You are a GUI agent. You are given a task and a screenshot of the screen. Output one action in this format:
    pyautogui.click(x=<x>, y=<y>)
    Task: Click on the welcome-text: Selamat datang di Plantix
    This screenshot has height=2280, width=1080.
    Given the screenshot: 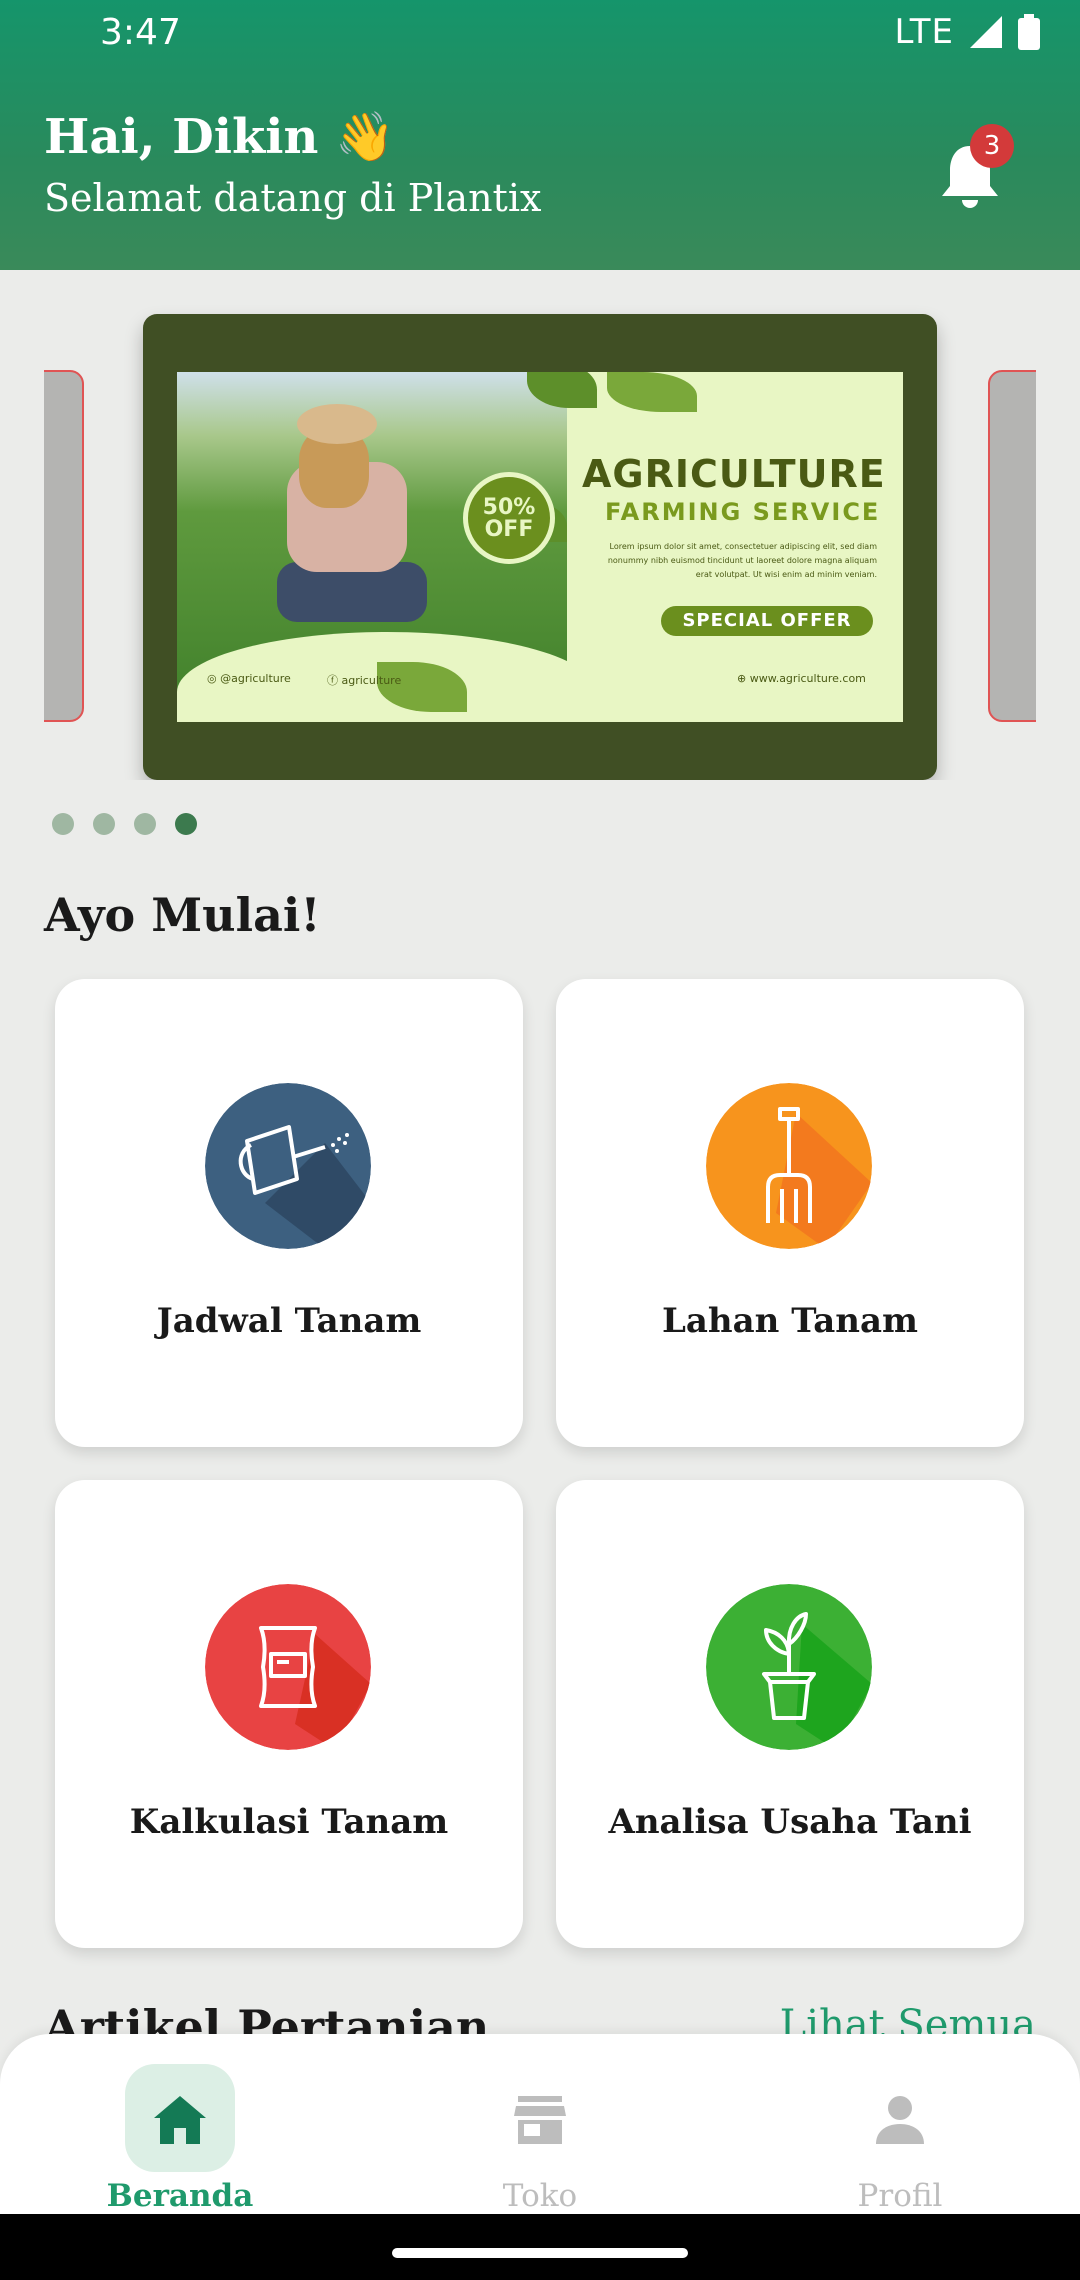 What is the action you would take?
    pyautogui.click(x=293, y=198)
    